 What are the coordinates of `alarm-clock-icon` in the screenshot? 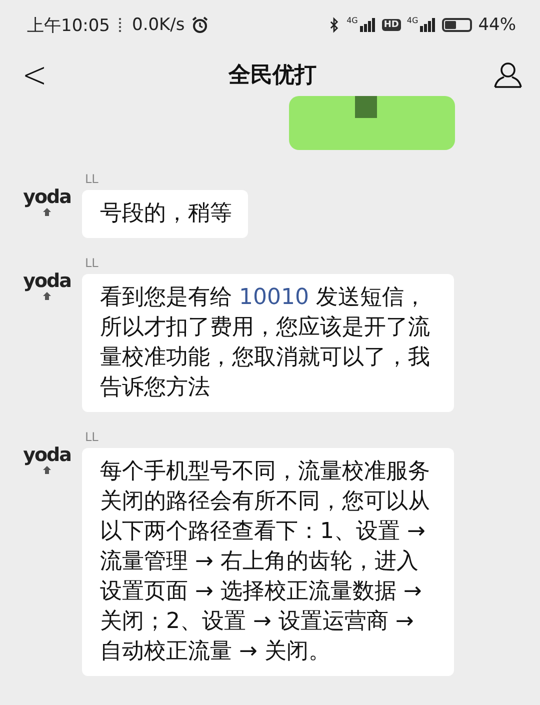 It's located at (199, 25).